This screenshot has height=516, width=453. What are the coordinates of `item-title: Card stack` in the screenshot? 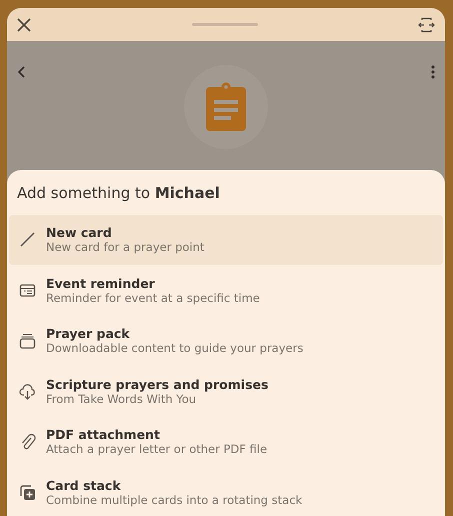 It's located at (84, 485).